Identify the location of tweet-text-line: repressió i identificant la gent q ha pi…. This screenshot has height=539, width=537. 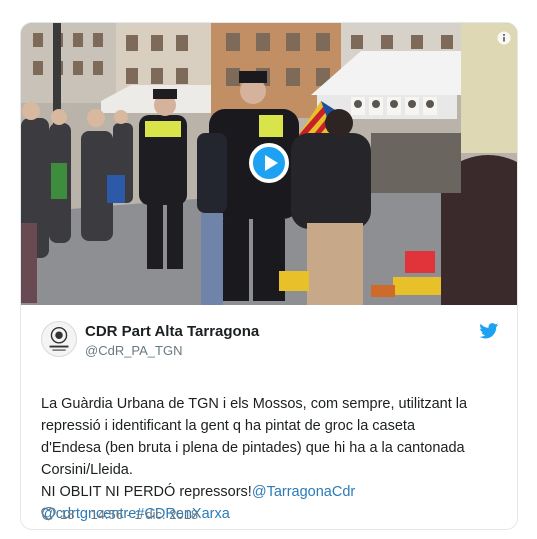
(228, 426).